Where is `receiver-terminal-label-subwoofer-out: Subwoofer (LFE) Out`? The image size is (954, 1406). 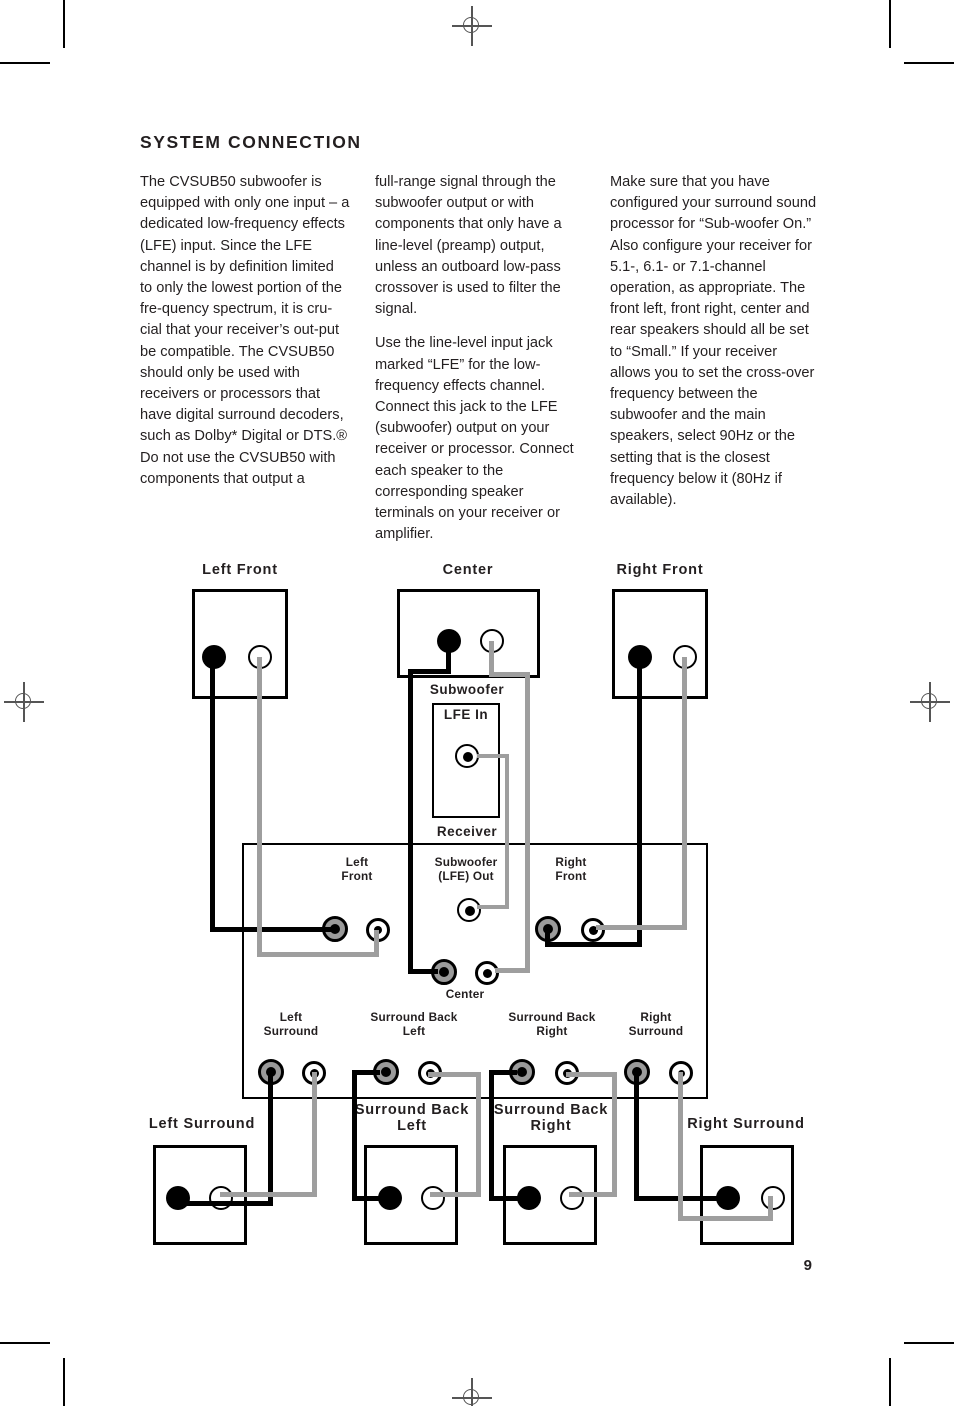 receiver-terminal-label-subwoofer-out: Subwoofer (LFE) Out is located at coordinates (466, 869).